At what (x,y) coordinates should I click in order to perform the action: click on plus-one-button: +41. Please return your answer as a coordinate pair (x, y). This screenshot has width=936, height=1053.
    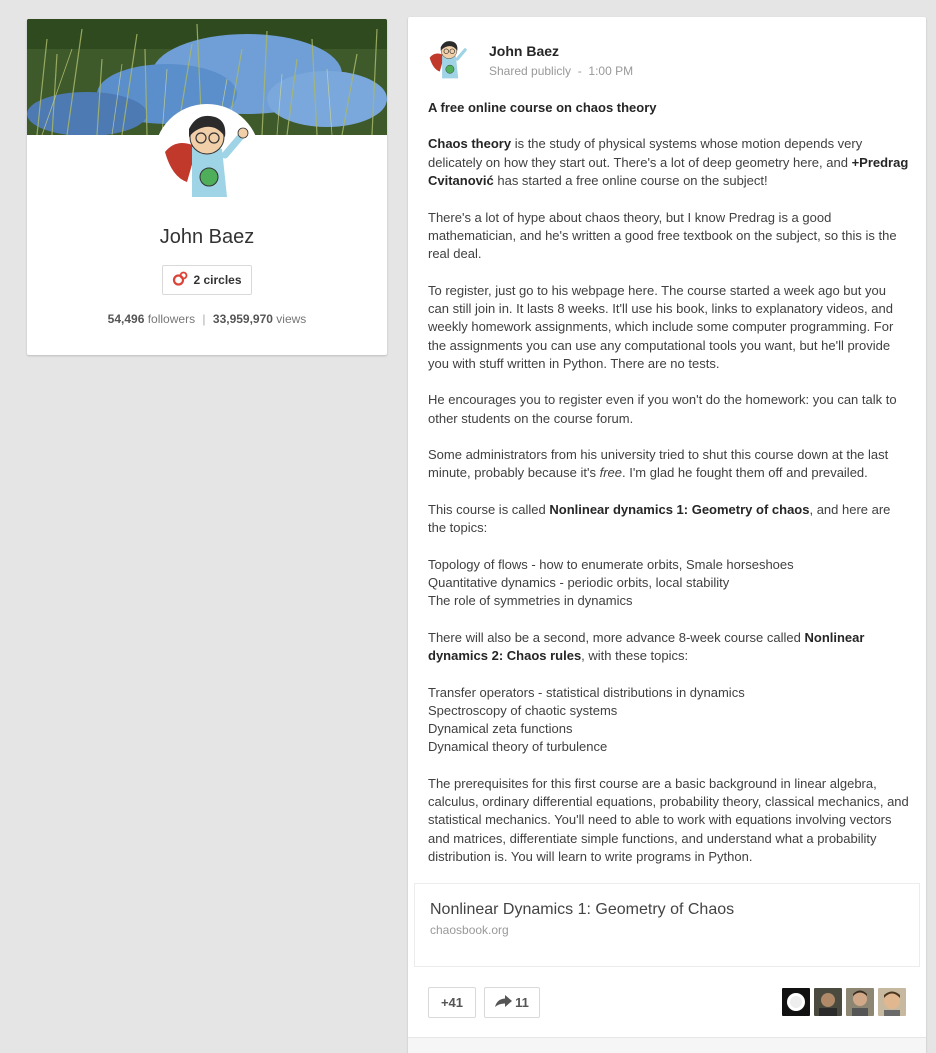
    Looking at the image, I should click on (452, 1002).